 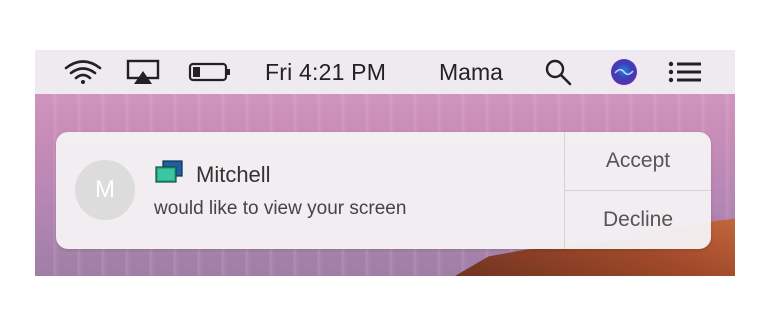 I want to click on wifi-icon, so click(x=83, y=72).